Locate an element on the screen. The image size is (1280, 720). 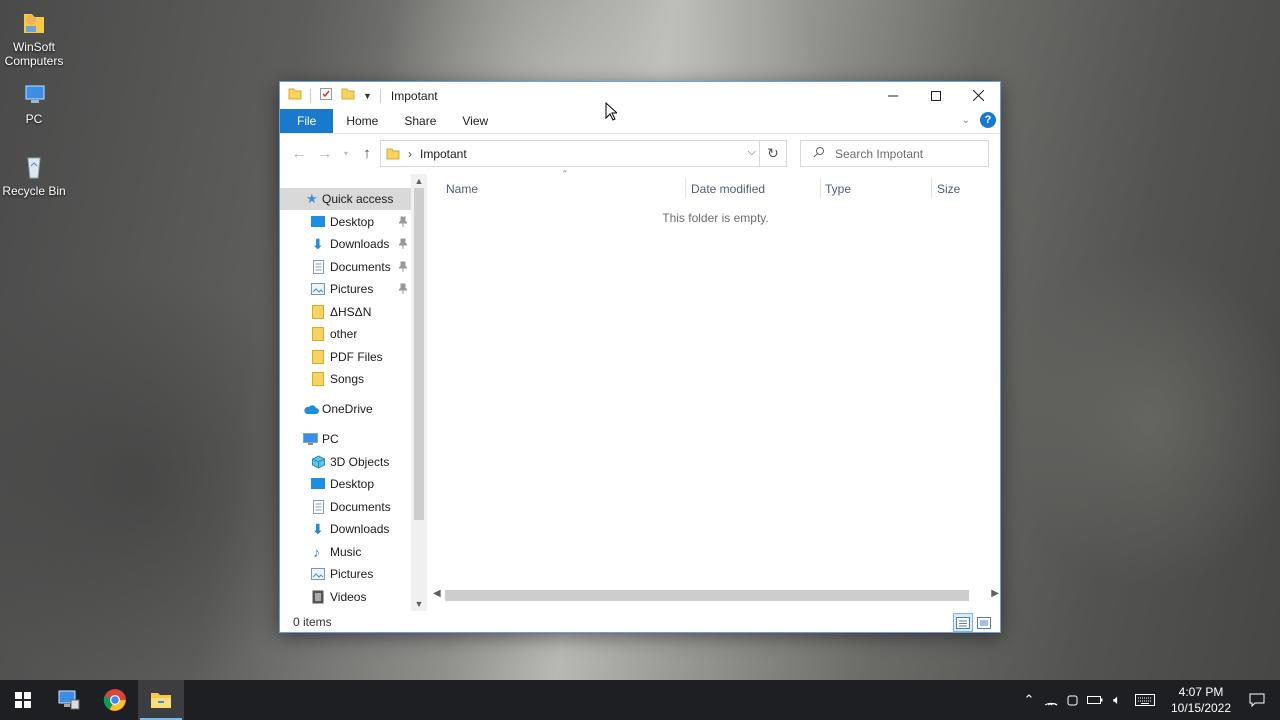
address-bar: › Impotant ⌵ ↻ is located at coordinates (583, 153).